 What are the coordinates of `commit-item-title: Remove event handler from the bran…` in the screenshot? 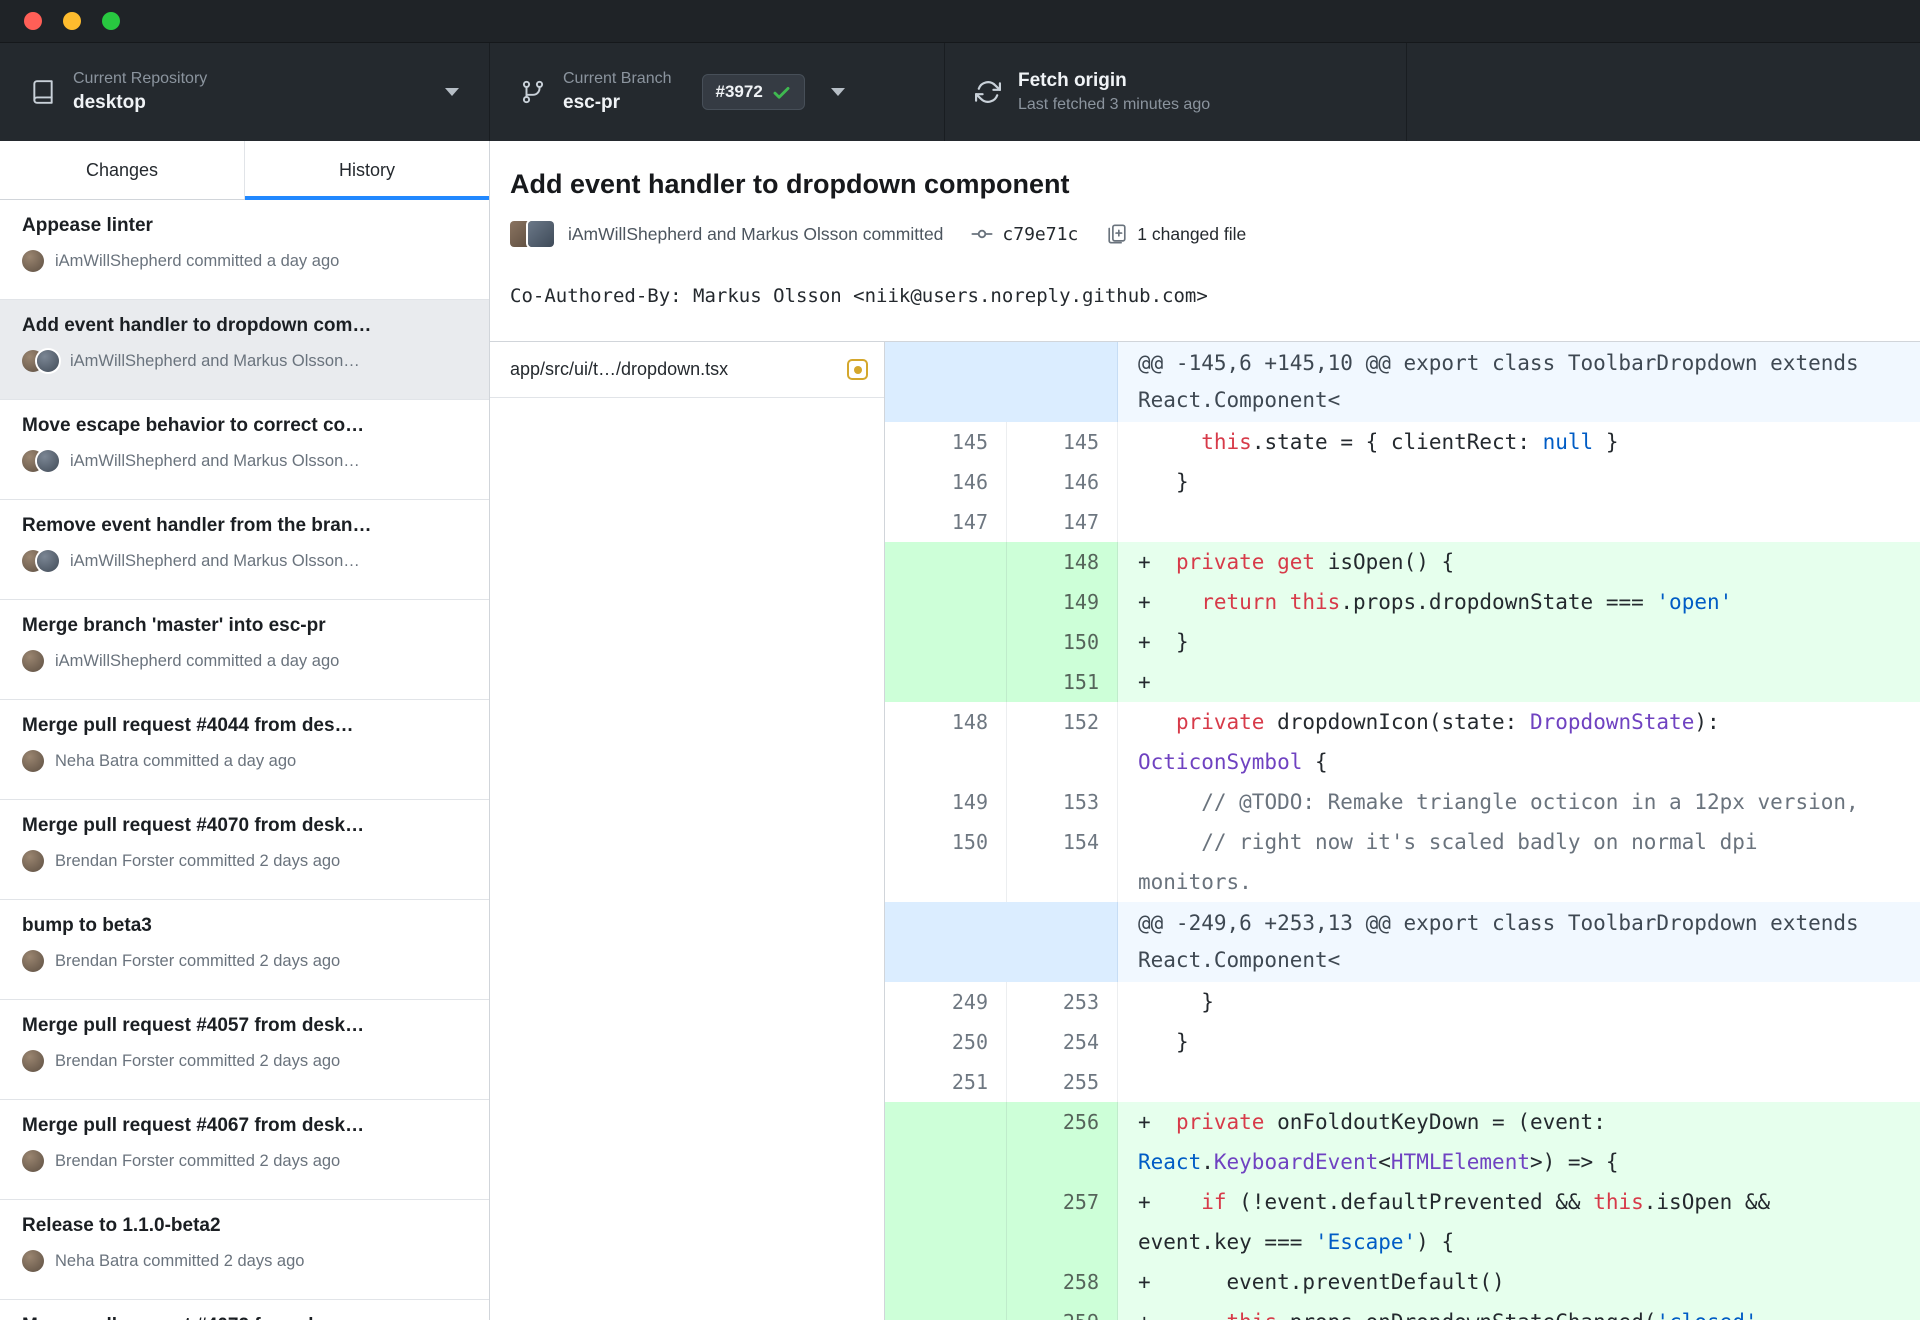 It's located at (197, 525).